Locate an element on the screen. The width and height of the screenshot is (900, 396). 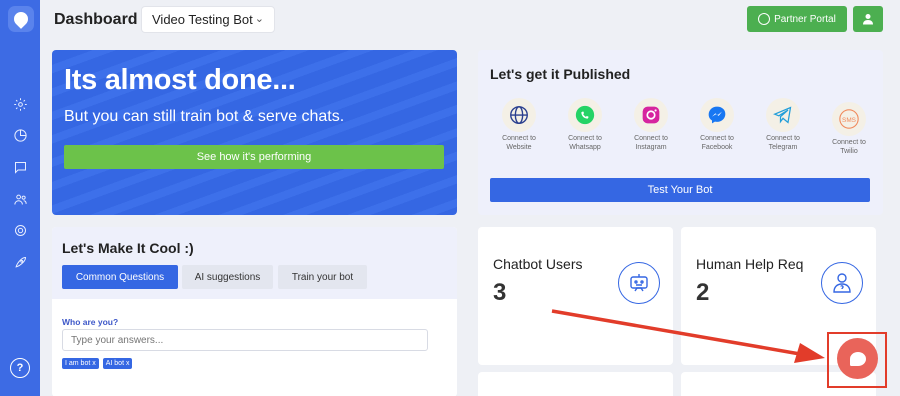
tab-common-questions: Common Questions is located at coordinates (120, 277).